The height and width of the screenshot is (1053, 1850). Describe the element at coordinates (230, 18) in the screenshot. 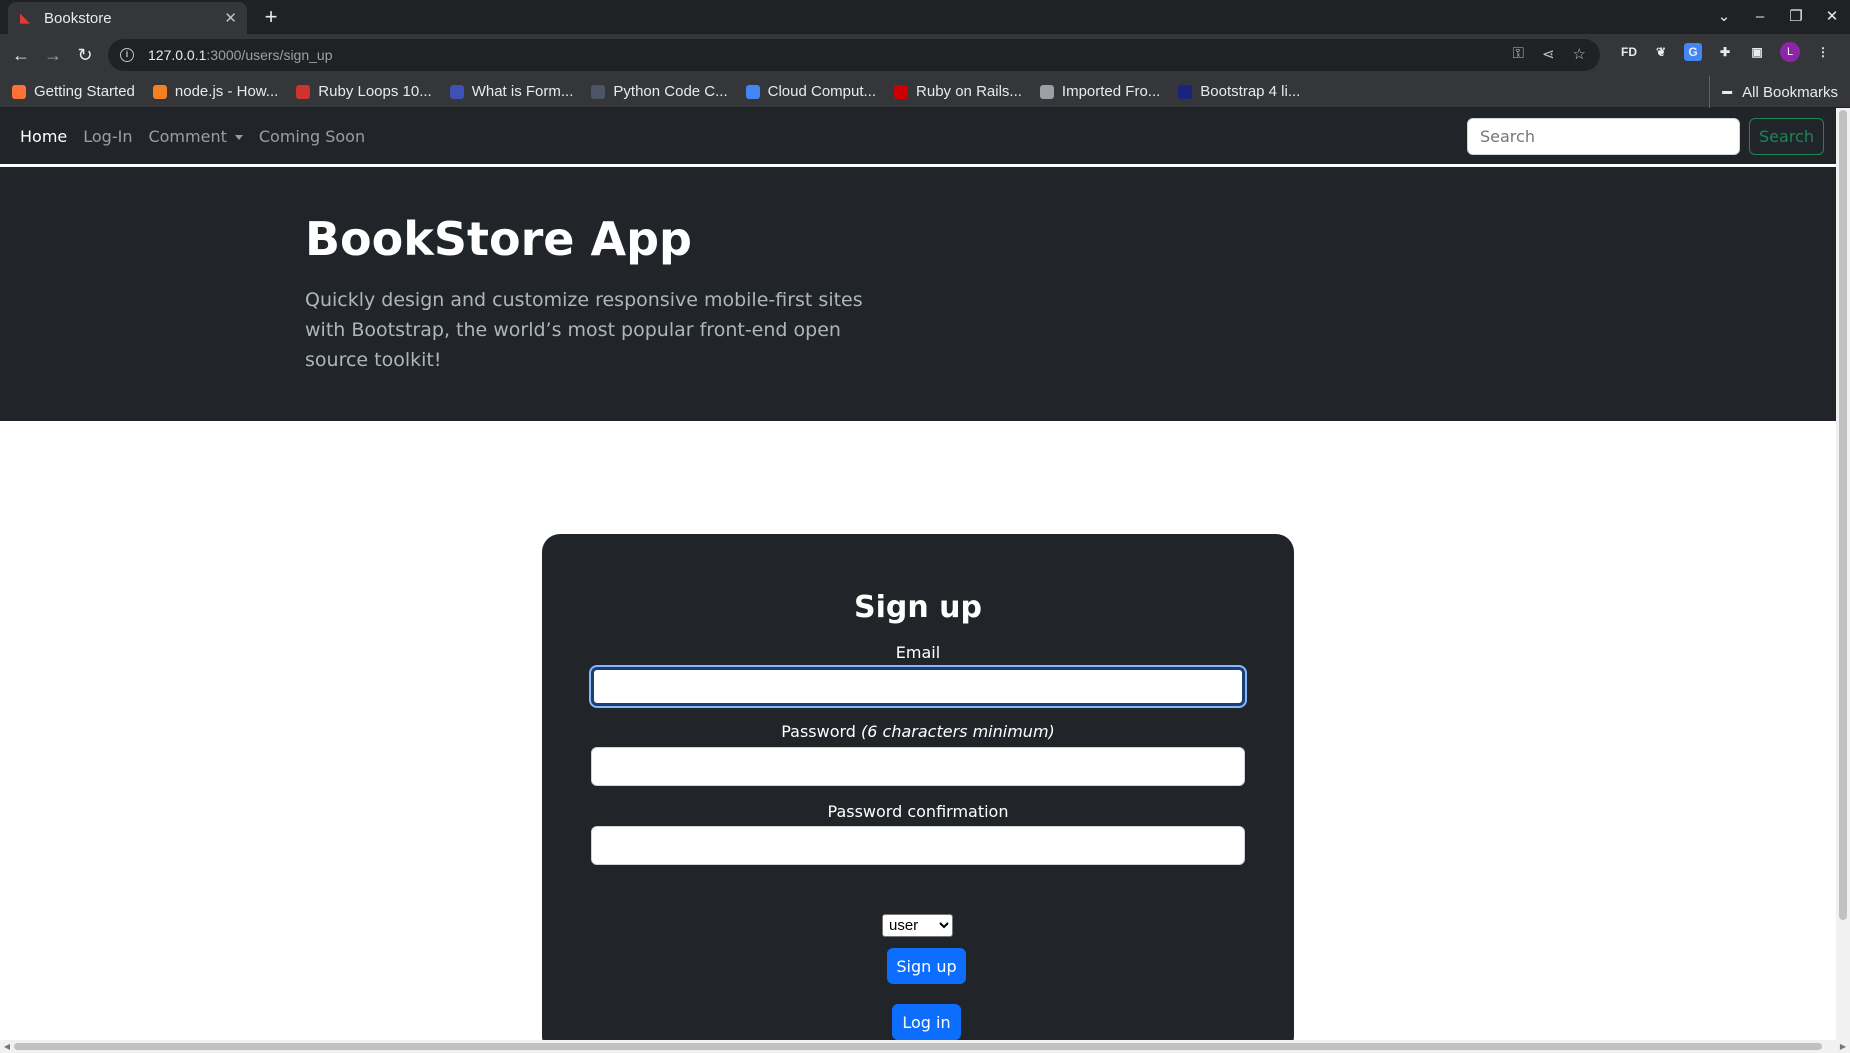

I see `tab-close-icon: ✕` at that location.